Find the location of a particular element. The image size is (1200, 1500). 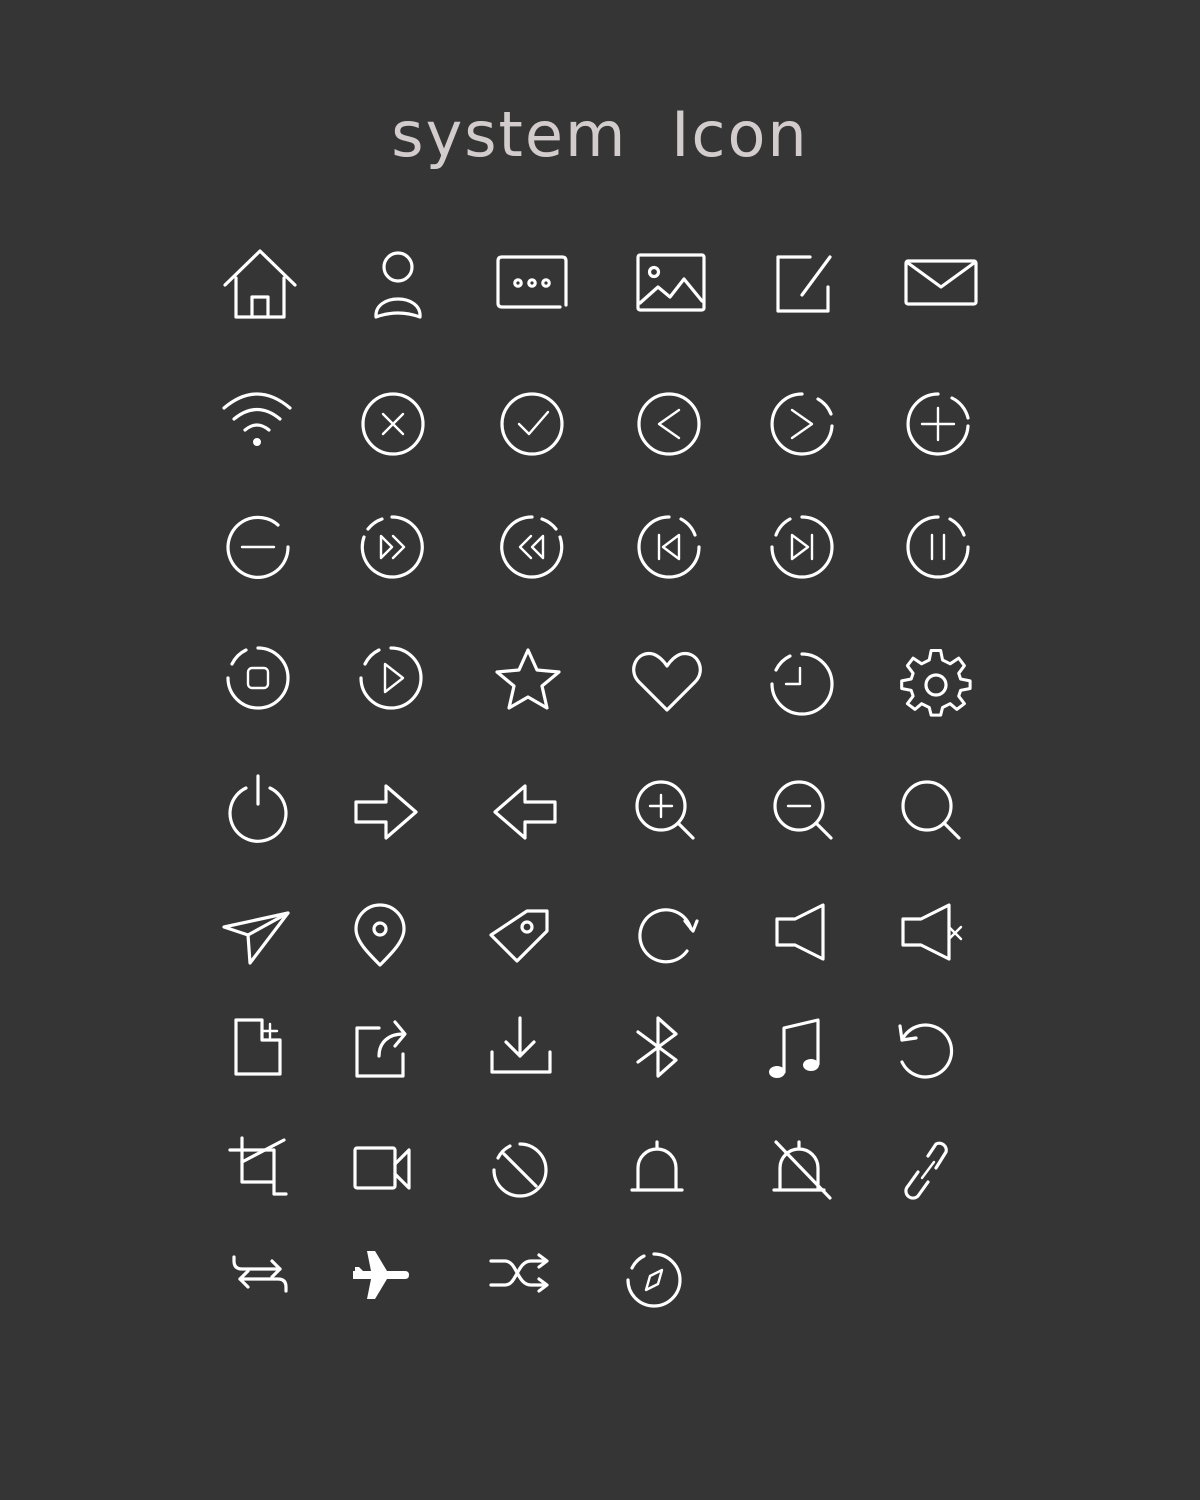

zoom-out-icon is located at coordinates (805, 810).